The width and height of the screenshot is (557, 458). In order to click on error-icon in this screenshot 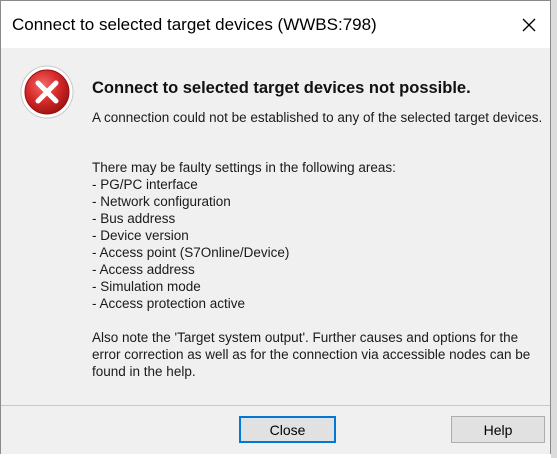, I will do `click(47, 92)`.